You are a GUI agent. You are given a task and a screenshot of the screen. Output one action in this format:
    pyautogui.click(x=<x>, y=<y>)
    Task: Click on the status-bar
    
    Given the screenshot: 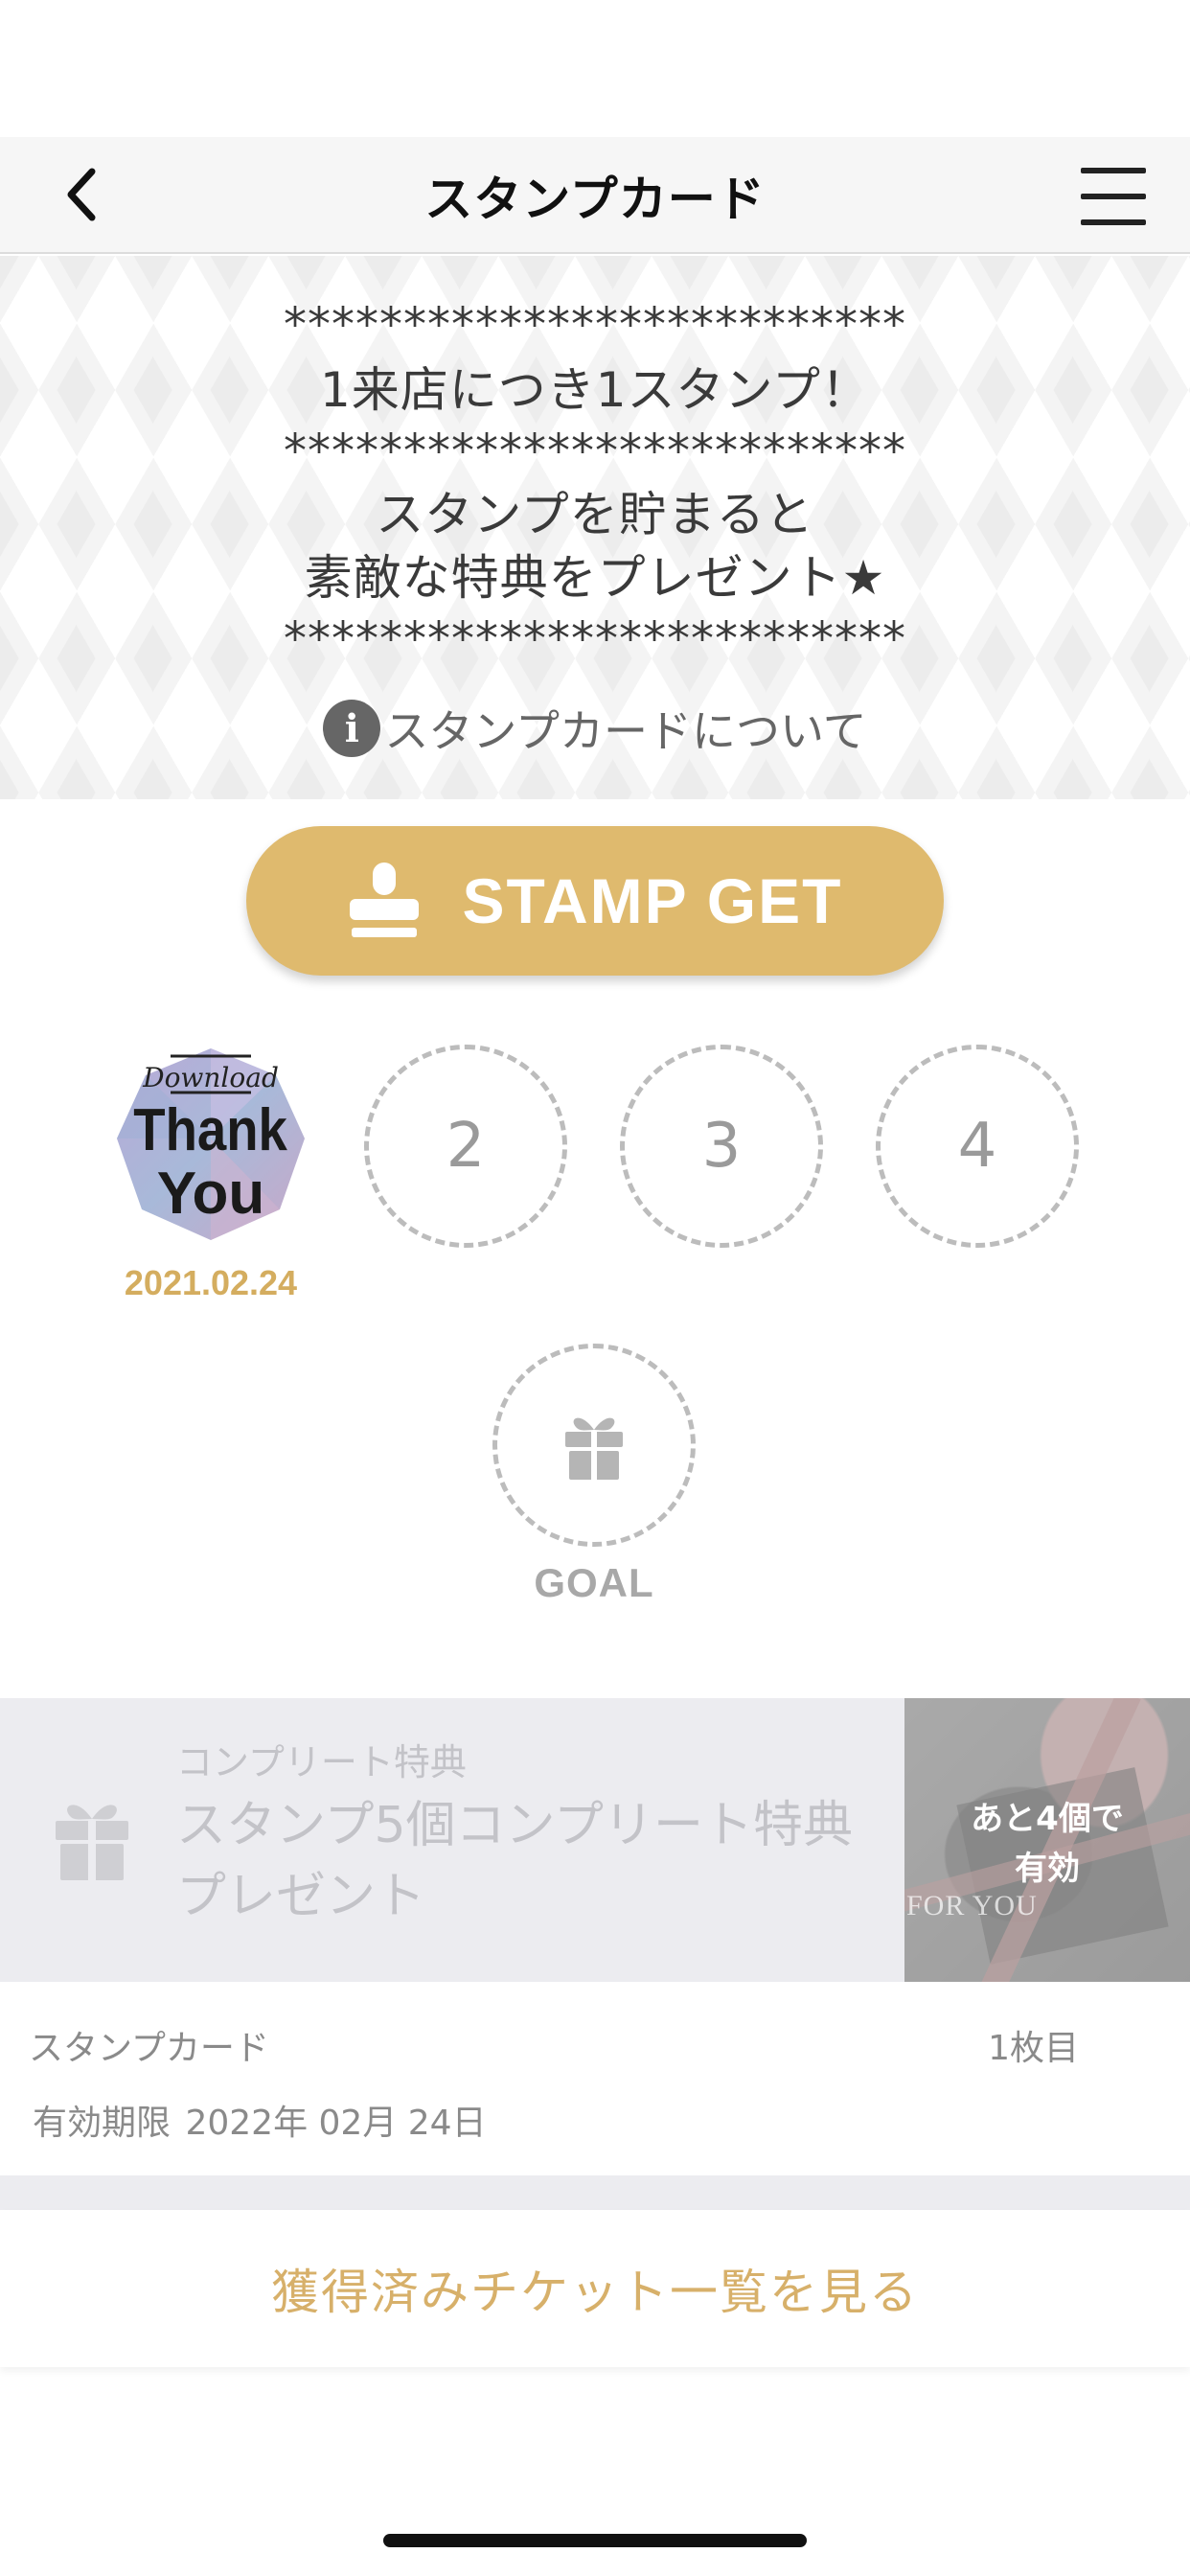 What is the action you would take?
    pyautogui.click(x=595, y=68)
    